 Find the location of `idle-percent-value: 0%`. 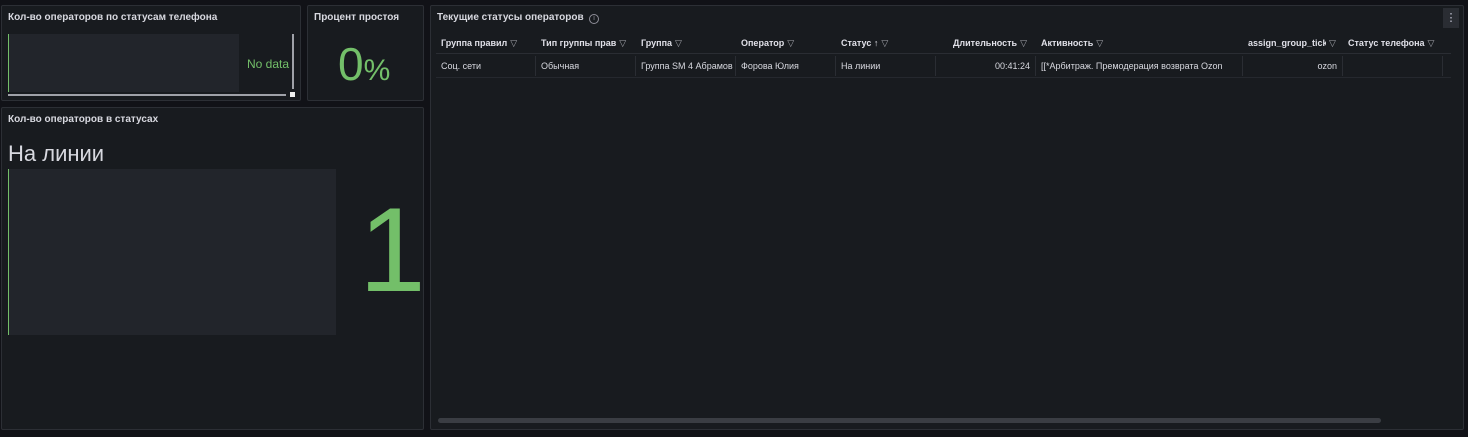

idle-percent-value: 0% is located at coordinates (364, 67).